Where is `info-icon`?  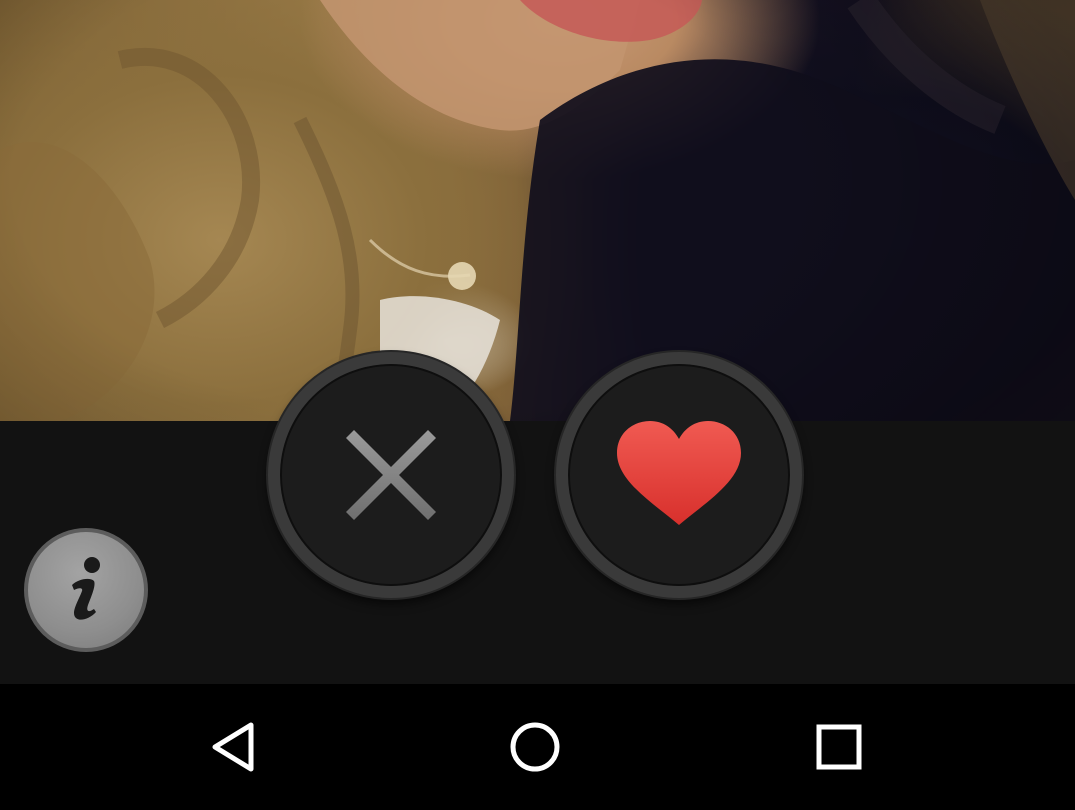 info-icon is located at coordinates (86, 588).